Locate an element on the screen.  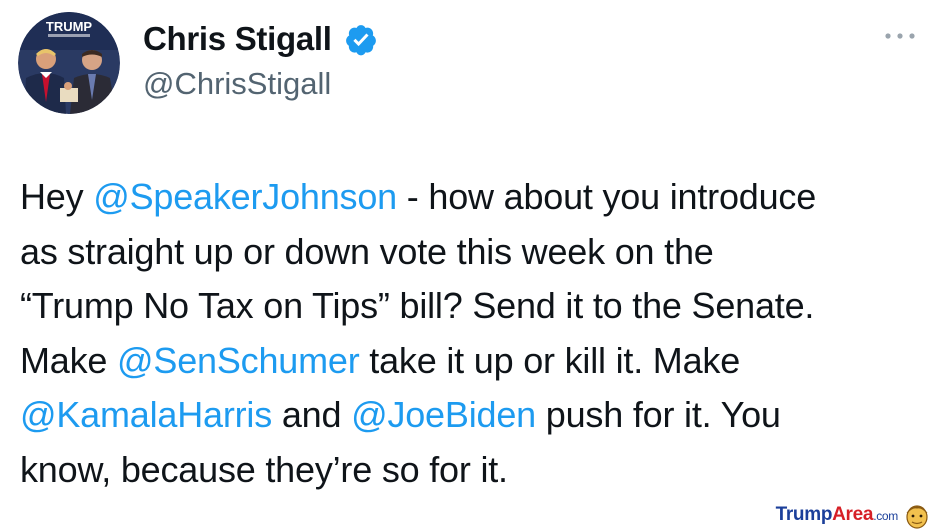
watermark-part2: Area is located at coordinates (853, 514).